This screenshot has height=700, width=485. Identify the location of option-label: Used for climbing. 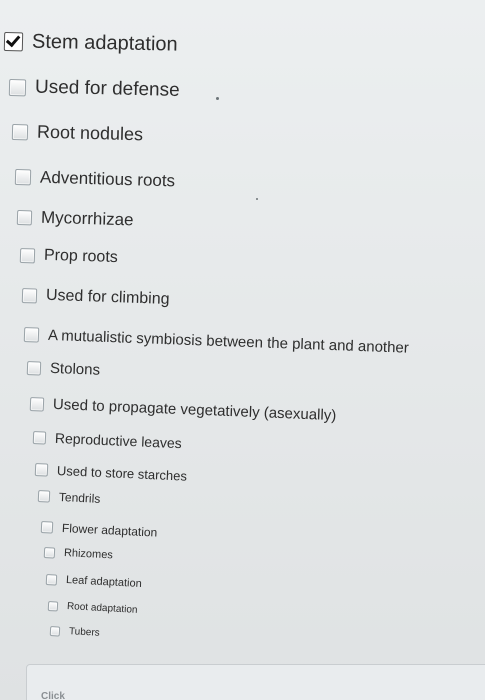
(107, 298).